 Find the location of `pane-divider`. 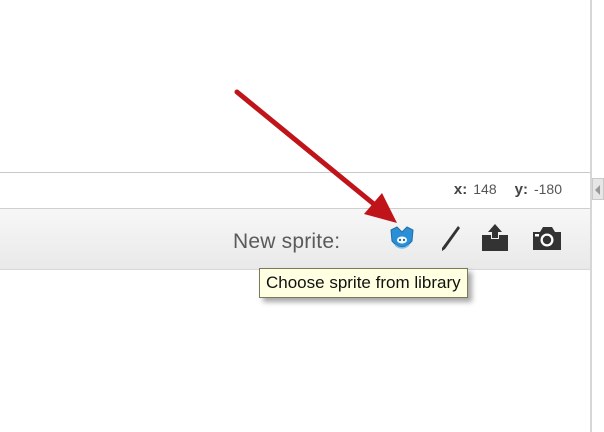

pane-divider is located at coordinates (591, 216).